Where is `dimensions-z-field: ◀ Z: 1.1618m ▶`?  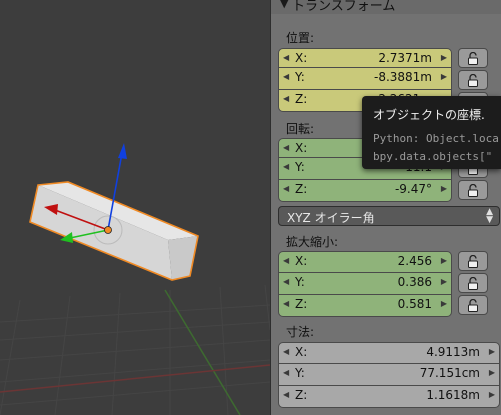 dimensions-z-field: ◀ Z: 1.1618m ▶ is located at coordinates (389, 397).